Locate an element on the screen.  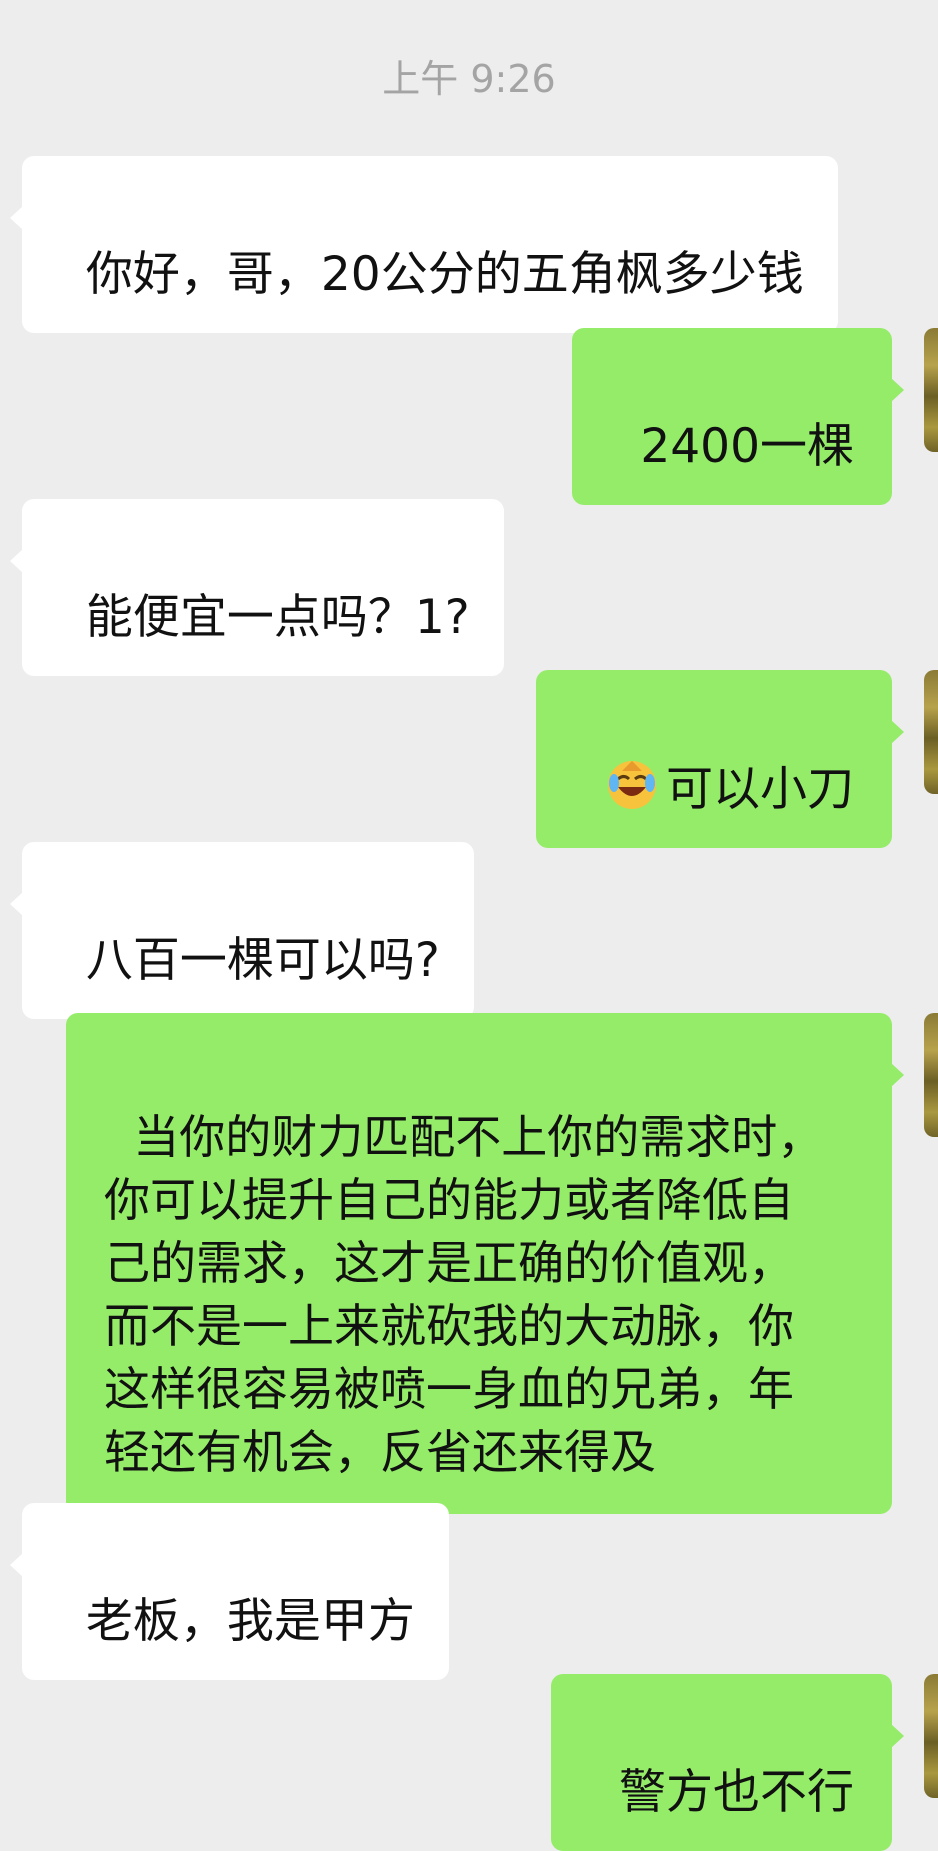
message-text: 能便宜一点吗？1? is located at coordinates (277, 617).